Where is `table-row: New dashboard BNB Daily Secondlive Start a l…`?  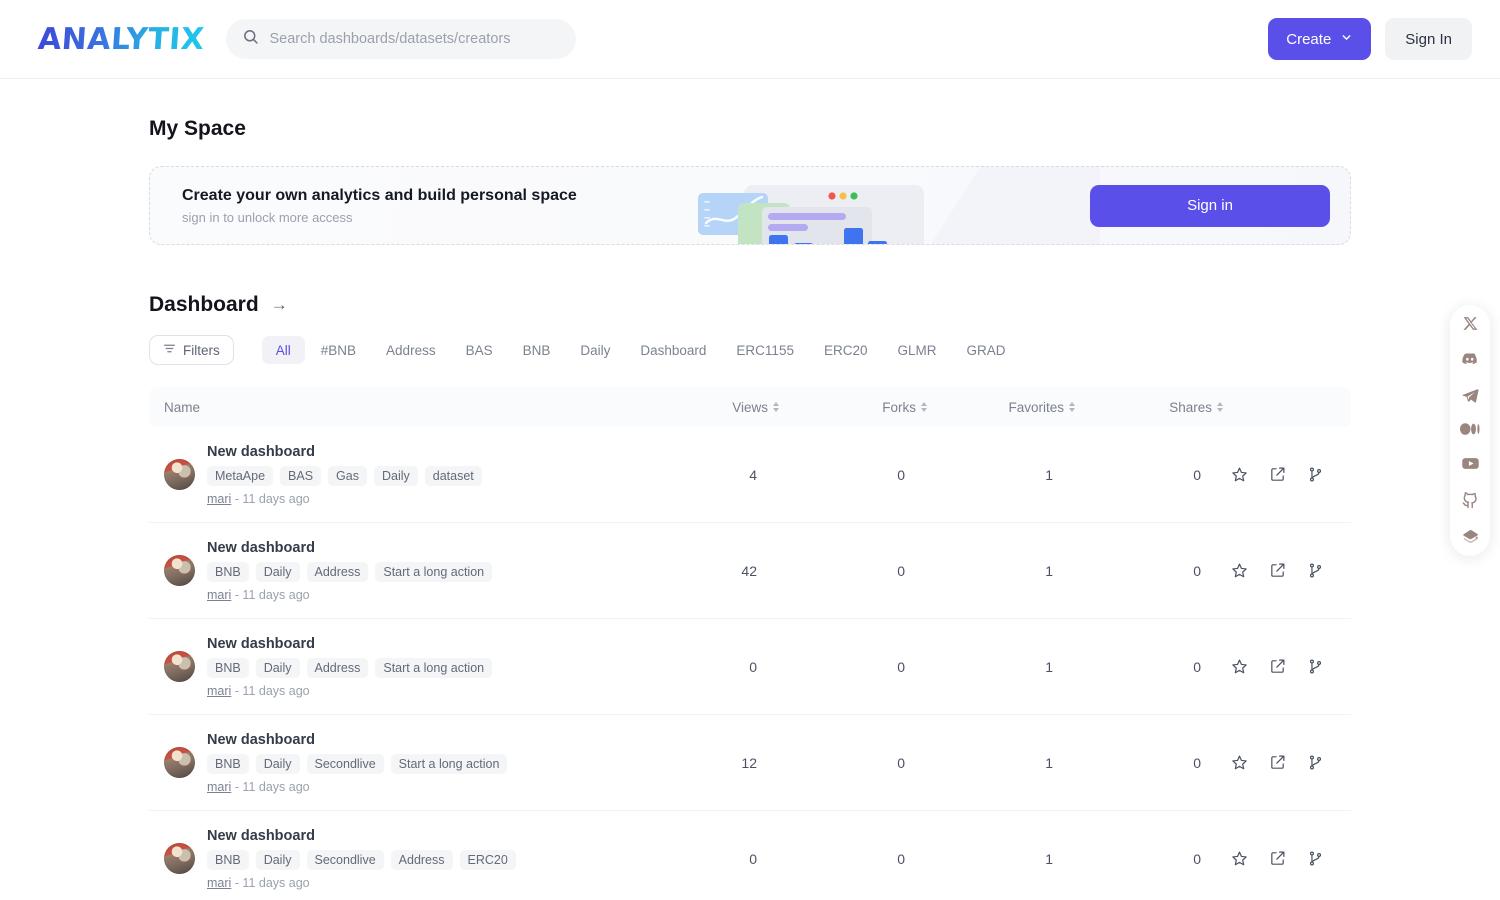
table-row: New dashboard BNB Daily Secondlive Start a l… is located at coordinates (750, 763).